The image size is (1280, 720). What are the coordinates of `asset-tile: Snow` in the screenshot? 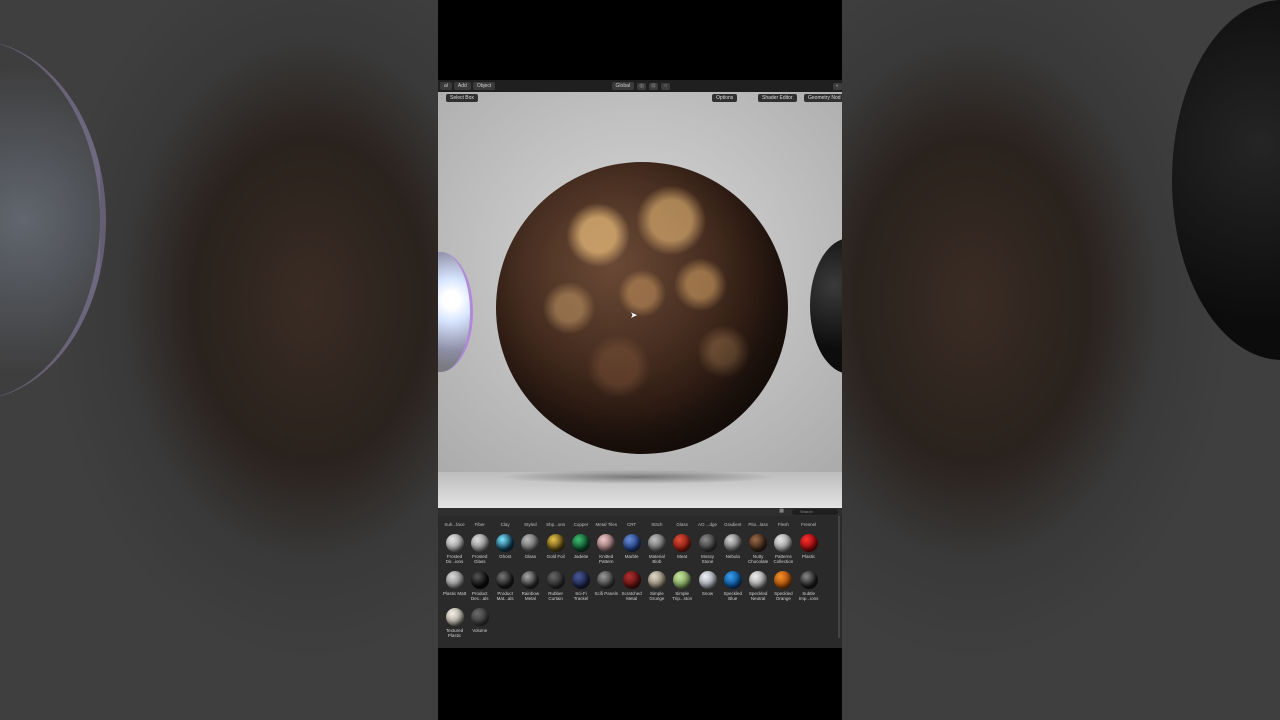 It's located at (707, 583).